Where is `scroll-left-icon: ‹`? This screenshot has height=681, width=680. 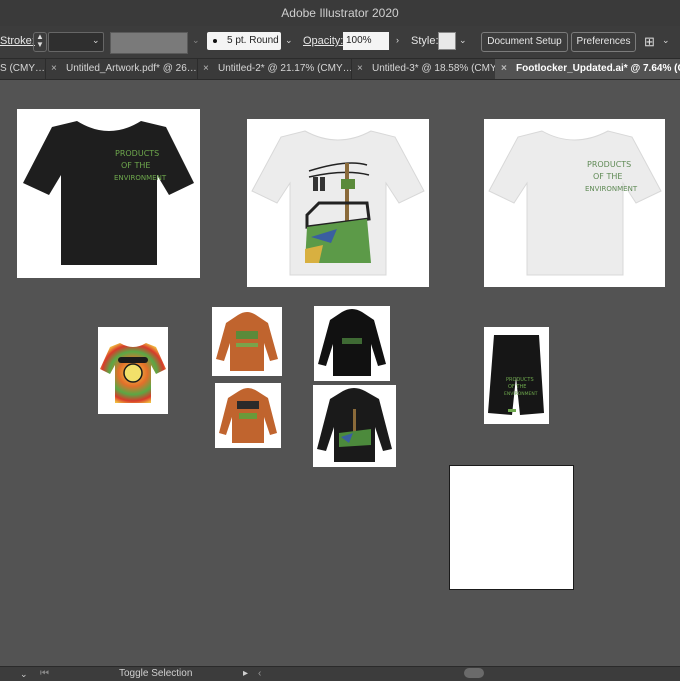
scroll-left-icon: ‹ is located at coordinates (259, 674).